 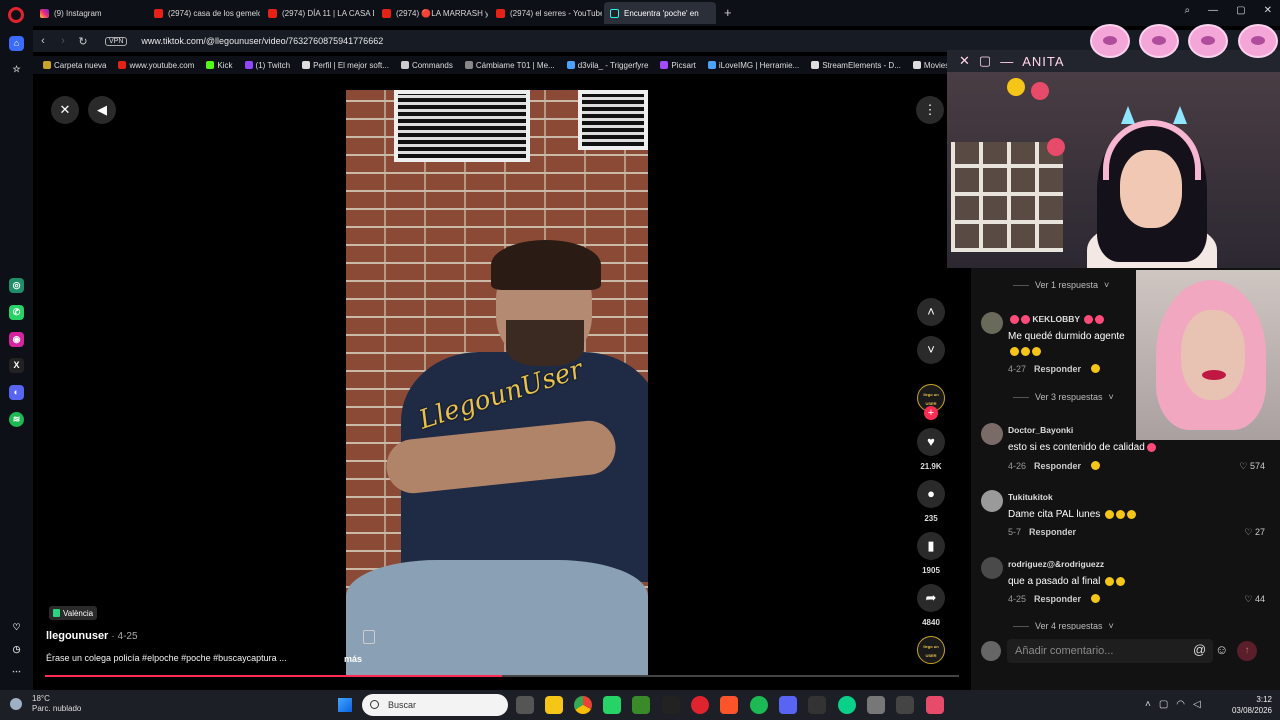 I want to click on bookmark-item: Commands, so click(x=426, y=65).